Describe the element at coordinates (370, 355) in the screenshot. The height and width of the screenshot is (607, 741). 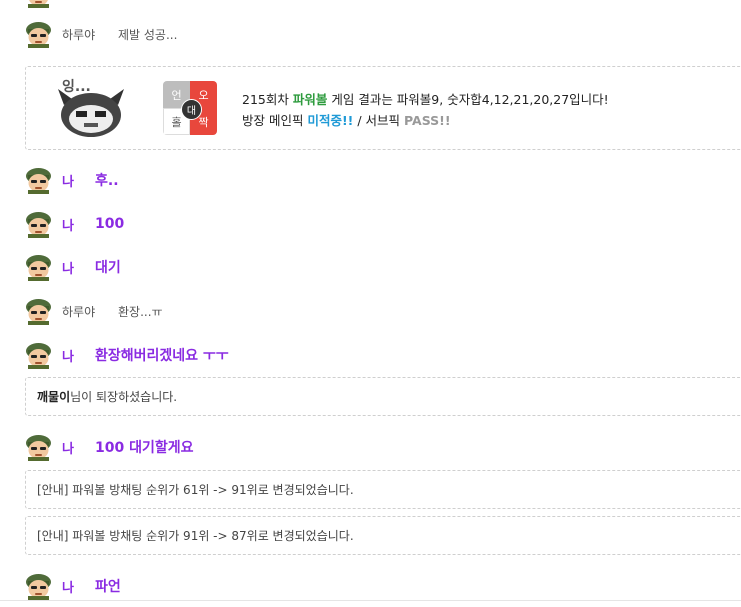
I see `chat-message: 나 환장해버리겠네요 ㅜㅜ` at that location.